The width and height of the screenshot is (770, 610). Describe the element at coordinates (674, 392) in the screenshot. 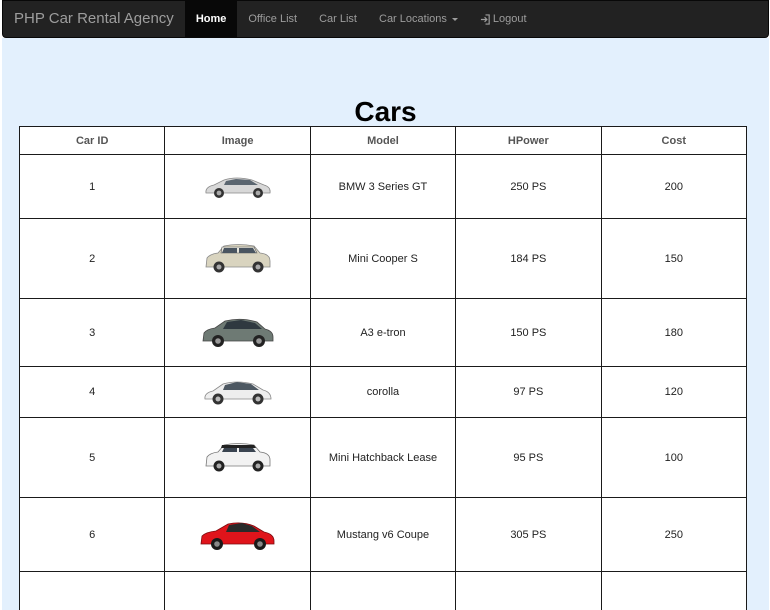

I see `cell-cost: 120` at that location.